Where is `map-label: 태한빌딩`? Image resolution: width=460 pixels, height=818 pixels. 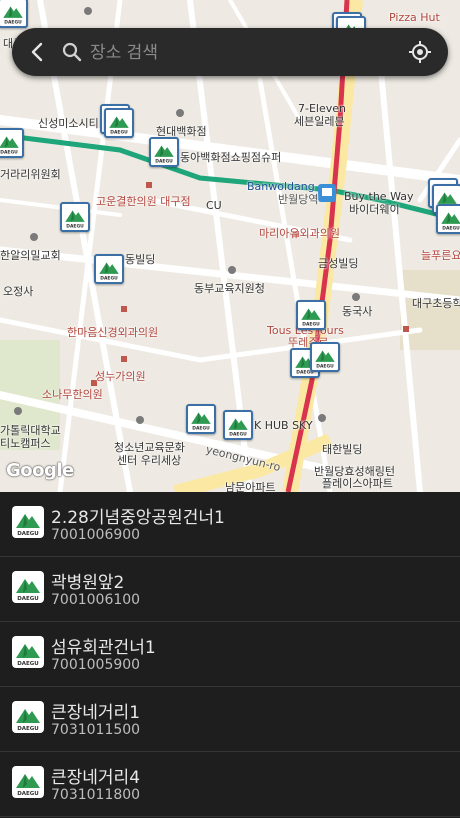 map-label: 태한빌딩 is located at coordinates (342, 449).